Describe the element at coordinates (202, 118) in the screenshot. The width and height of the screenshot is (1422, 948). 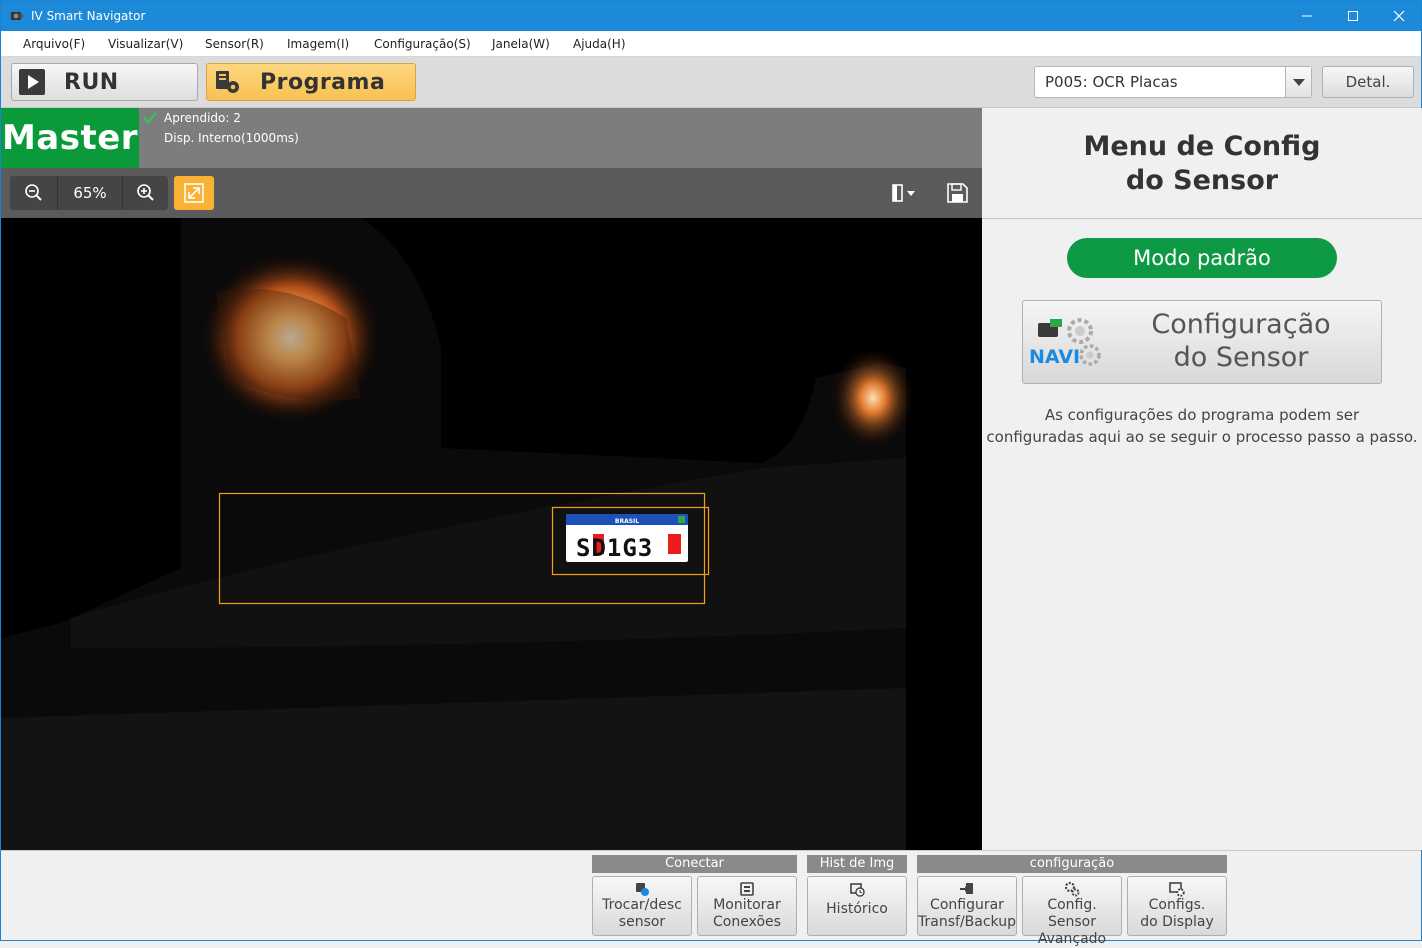
I see `learned-count: Aprendido: 2` at that location.